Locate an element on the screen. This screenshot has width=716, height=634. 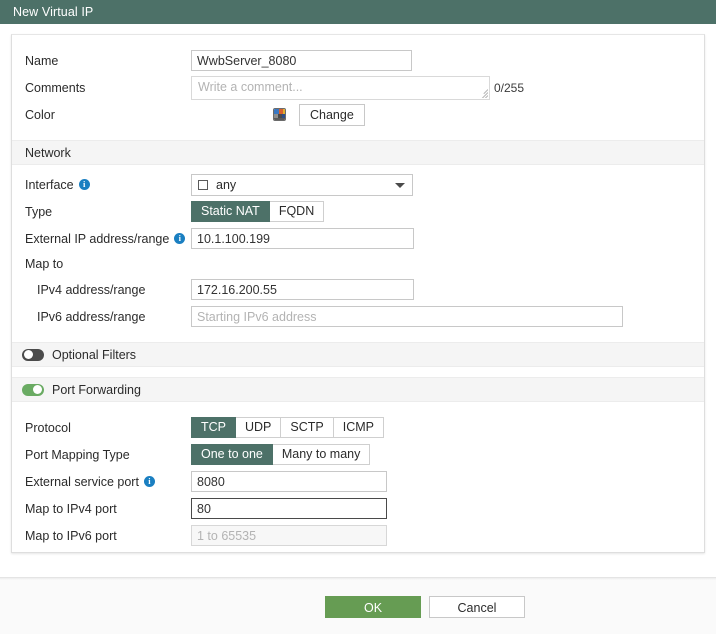
name-input is located at coordinates (301, 60).